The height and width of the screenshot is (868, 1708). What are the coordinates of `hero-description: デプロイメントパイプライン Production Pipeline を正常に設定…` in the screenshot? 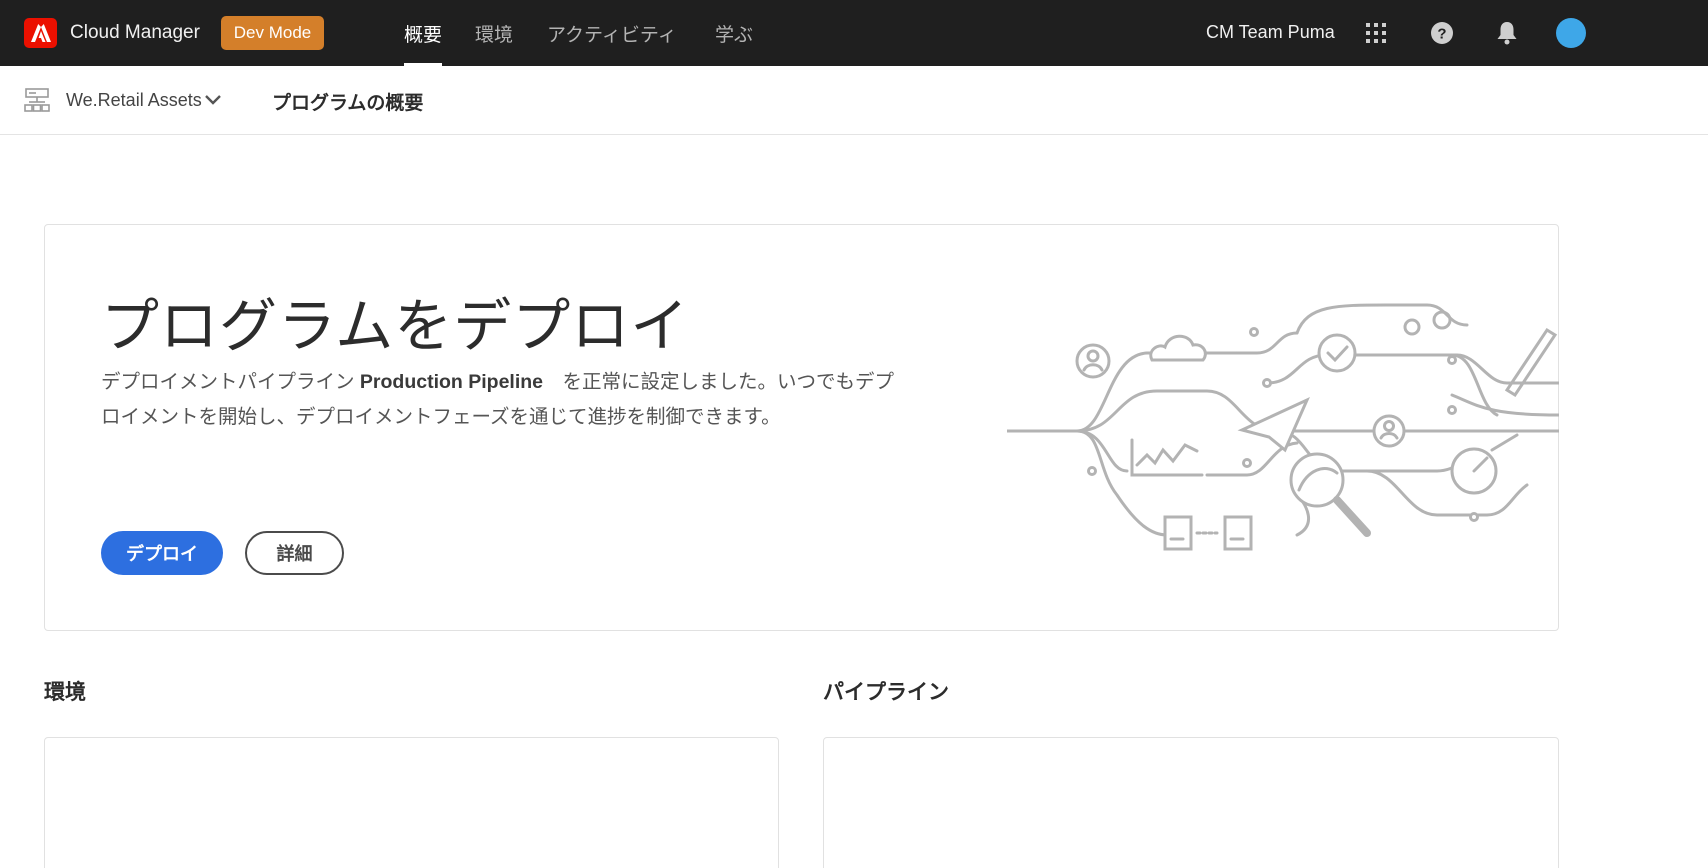 It's located at (506, 400).